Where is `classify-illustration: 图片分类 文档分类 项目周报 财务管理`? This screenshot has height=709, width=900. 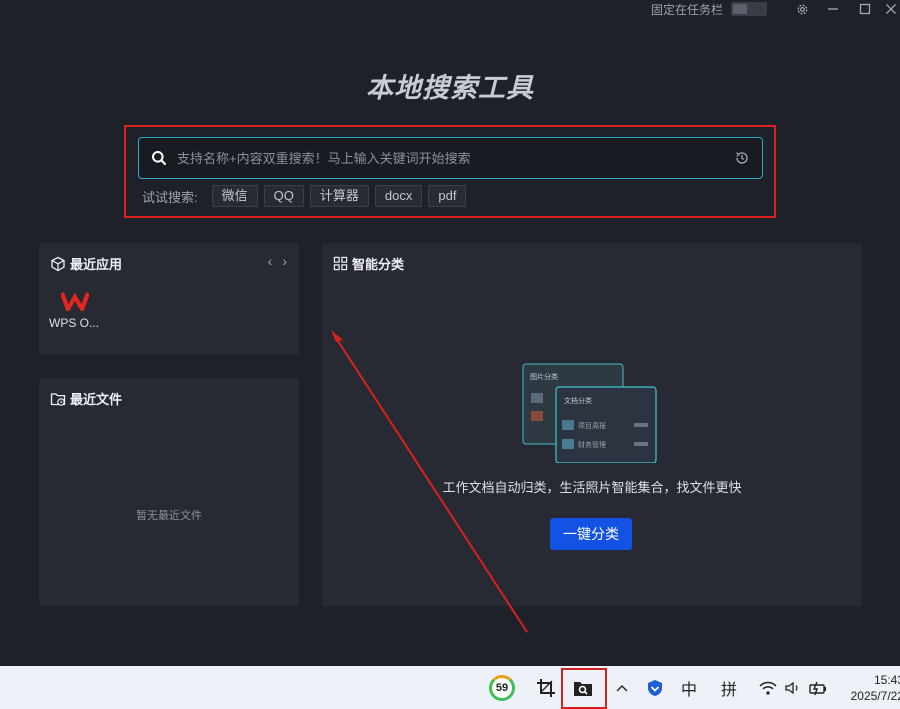 classify-illustration: 图片分类 文档分类 项目周报 财务管理 is located at coordinates (589, 413).